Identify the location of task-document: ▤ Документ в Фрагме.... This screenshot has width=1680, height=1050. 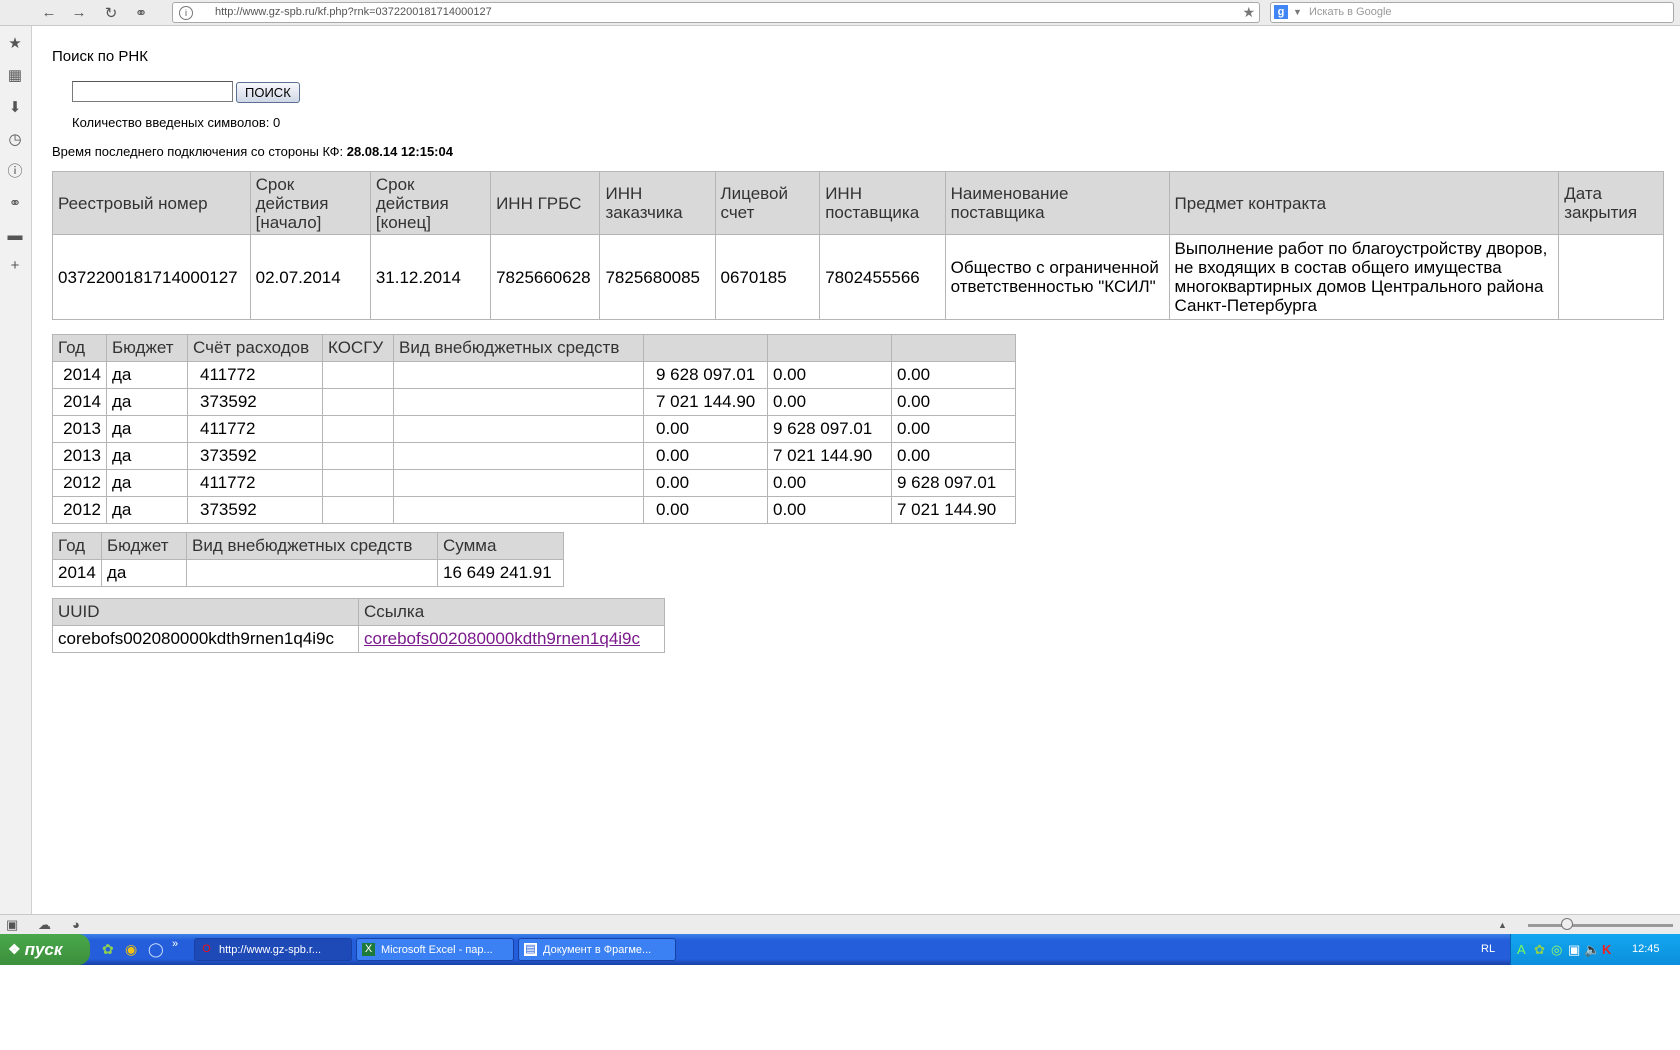
(597, 949).